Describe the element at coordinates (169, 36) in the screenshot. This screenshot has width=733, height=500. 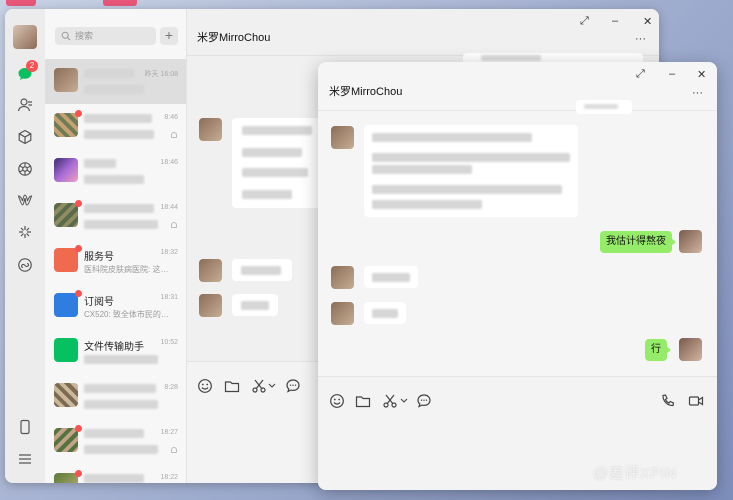
I see `add-button: +` at that location.